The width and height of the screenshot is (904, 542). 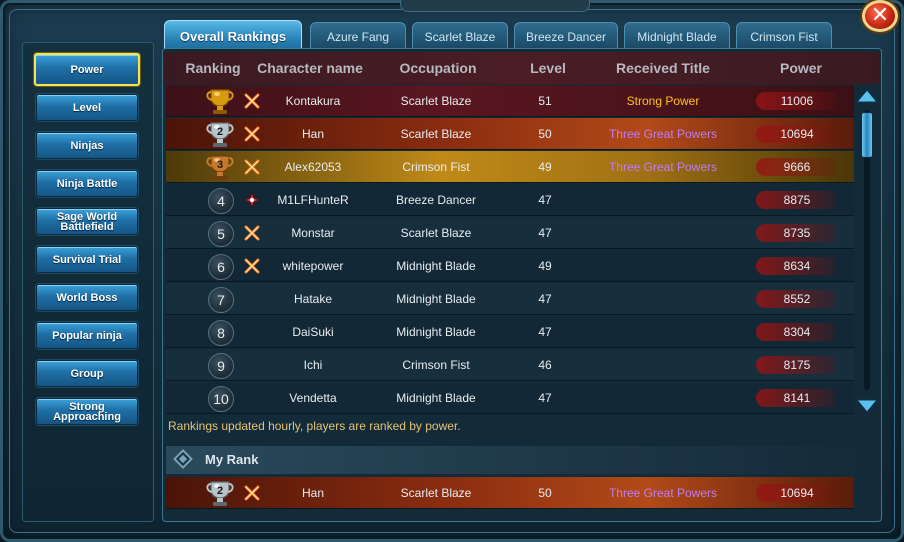 I want to click on level: 51, so click(x=545, y=101).